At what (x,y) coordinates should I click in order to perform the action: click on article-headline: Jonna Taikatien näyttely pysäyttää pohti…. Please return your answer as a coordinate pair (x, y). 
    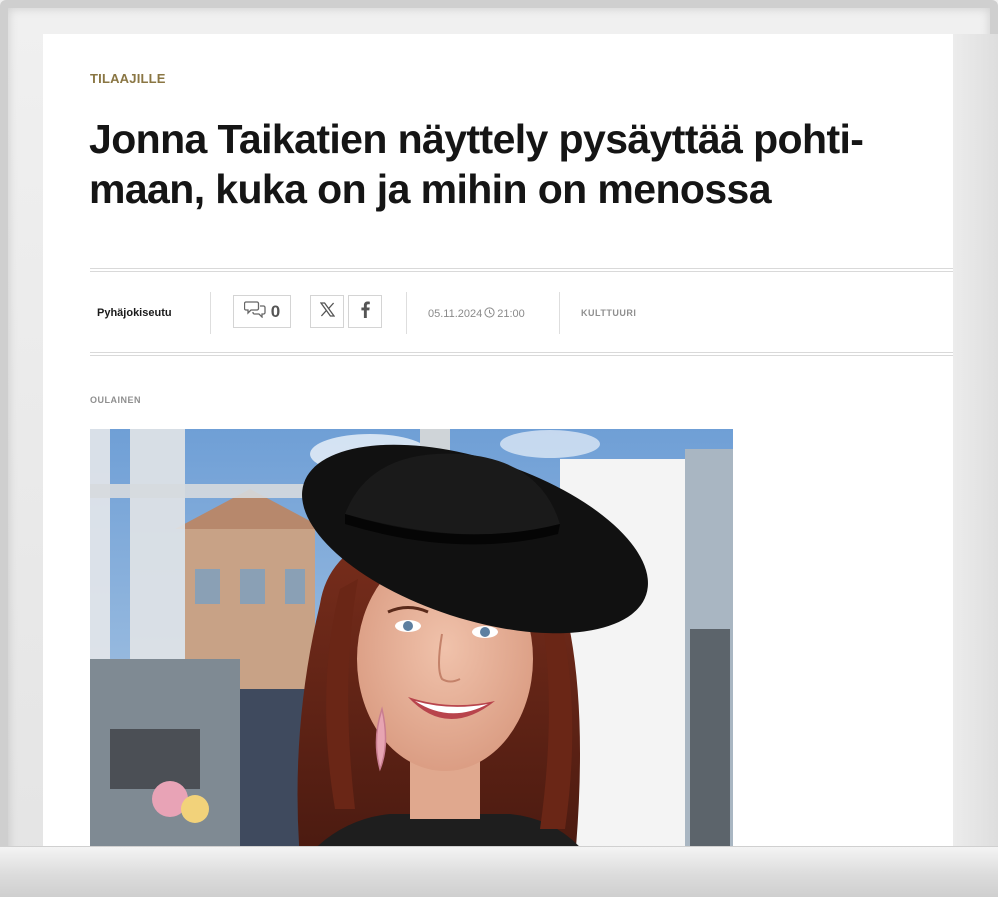
    Looking at the image, I should click on (477, 164).